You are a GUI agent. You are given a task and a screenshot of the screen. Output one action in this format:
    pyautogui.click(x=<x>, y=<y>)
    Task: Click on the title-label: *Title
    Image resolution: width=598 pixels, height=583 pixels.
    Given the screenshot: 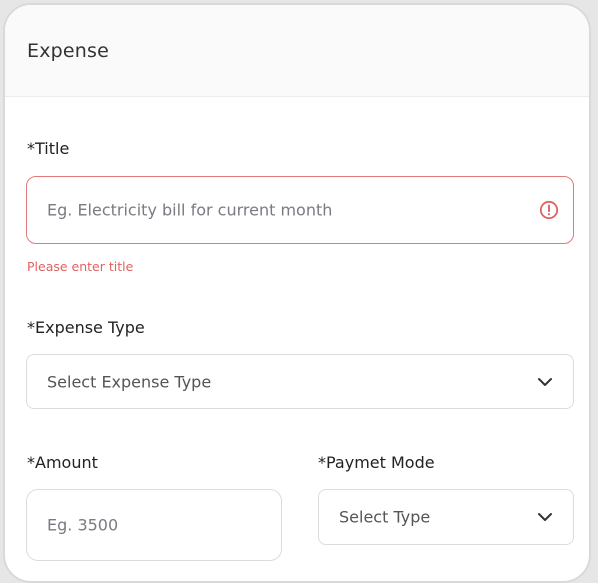 What is the action you would take?
    pyautogui.click(x=48, y=148)
    